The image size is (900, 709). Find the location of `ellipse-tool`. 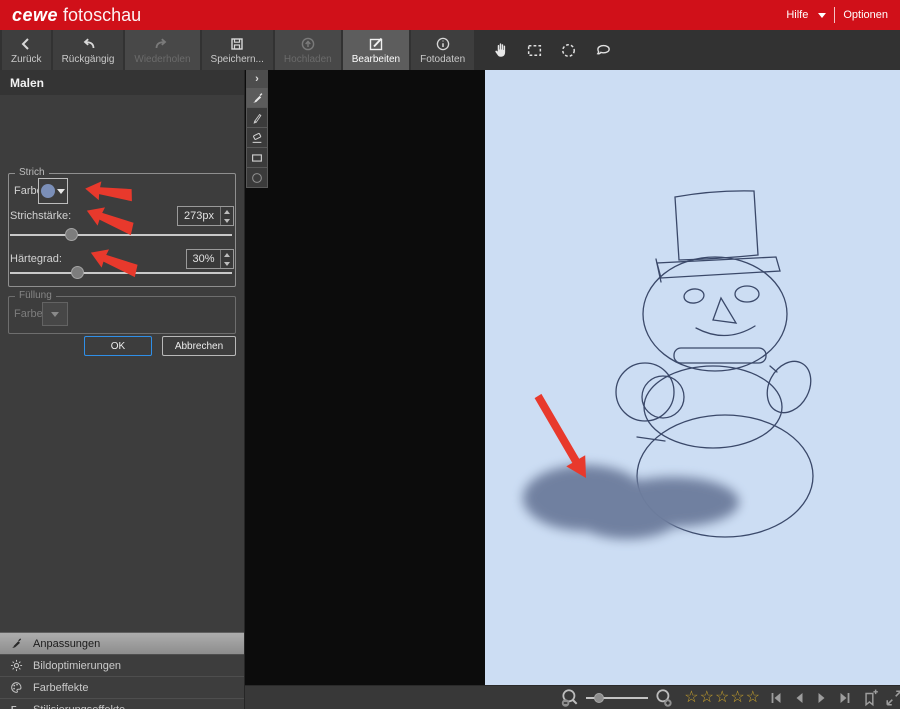

ellipse-tool is located at coordinates (257, 178).